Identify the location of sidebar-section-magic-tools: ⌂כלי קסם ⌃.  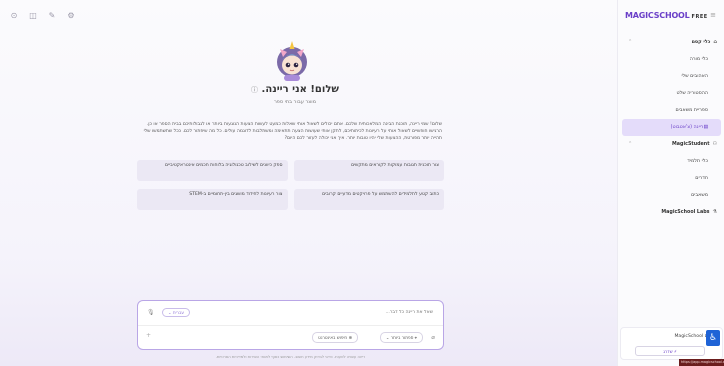
(671, 42).